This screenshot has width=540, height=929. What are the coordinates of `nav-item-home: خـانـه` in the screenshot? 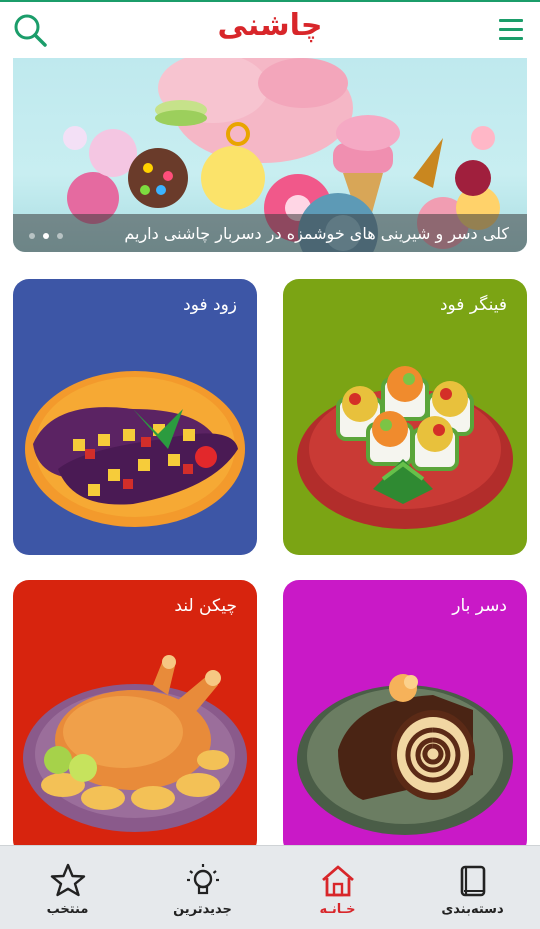 It's located at (337, 887).